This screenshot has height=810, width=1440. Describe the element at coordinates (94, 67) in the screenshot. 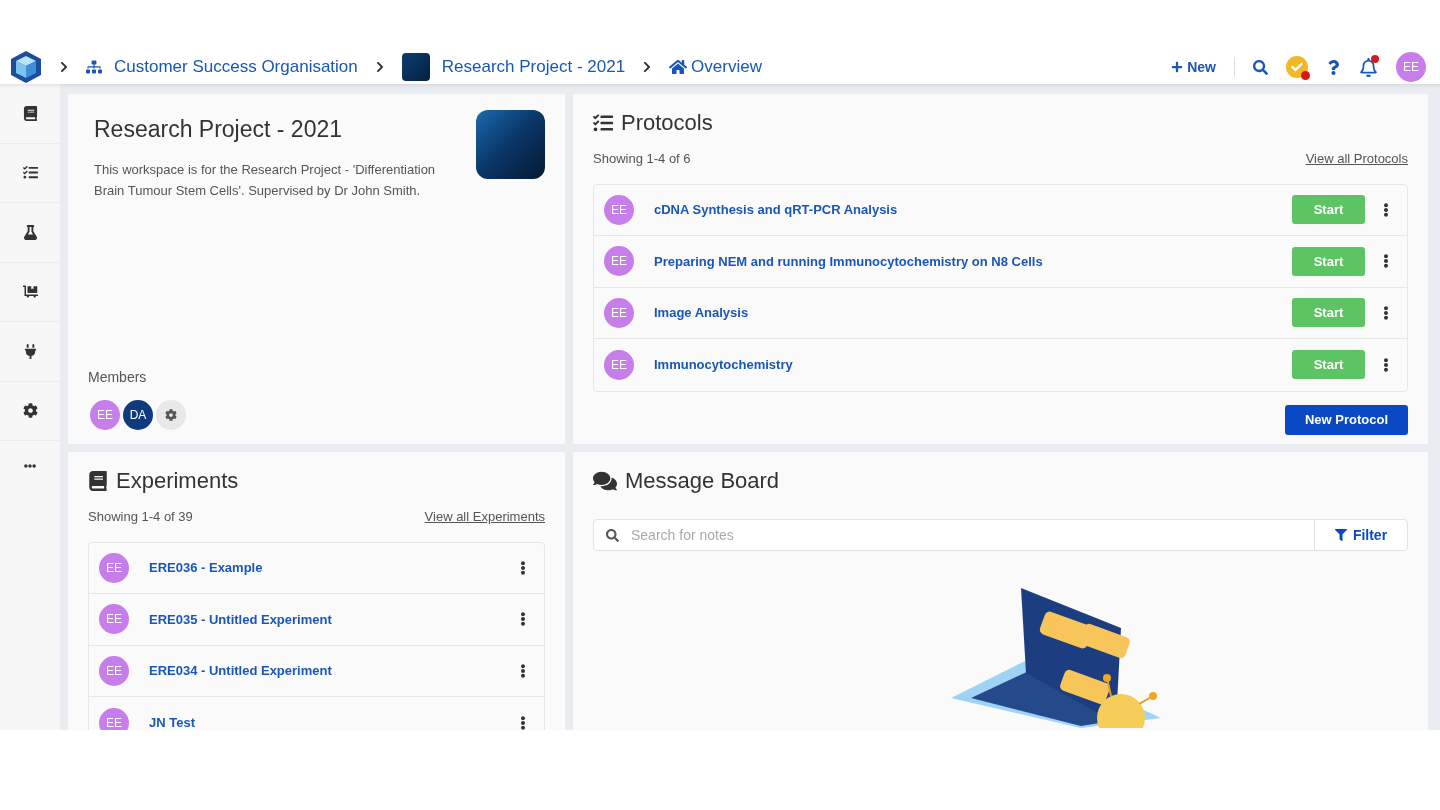

I see `sitemap-icon` at that location.